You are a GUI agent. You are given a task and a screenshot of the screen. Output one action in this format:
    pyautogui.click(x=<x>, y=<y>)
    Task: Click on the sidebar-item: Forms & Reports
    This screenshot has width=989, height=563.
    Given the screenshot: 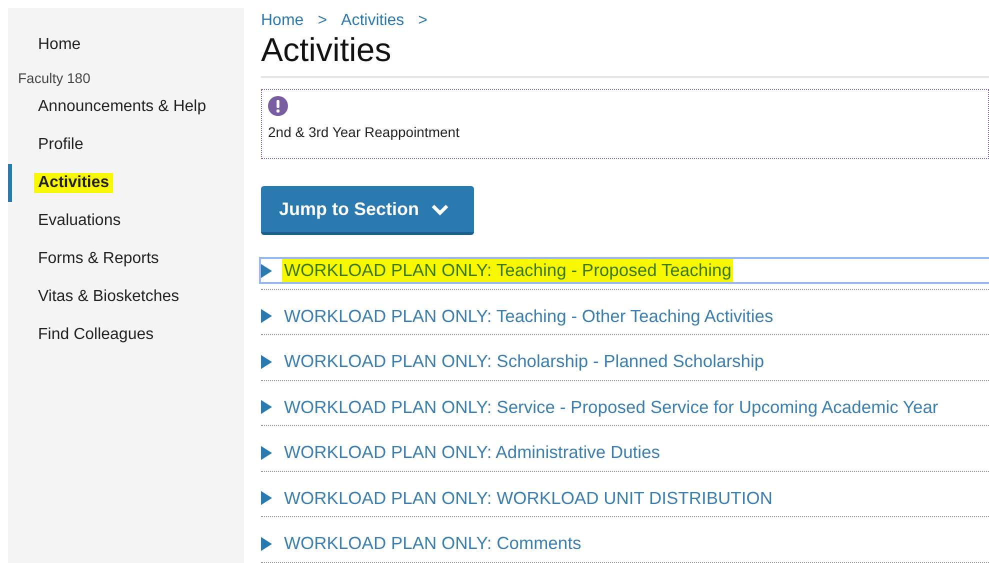 What is the action you would take?
    pyautogui.click(x=126, y=259)
    